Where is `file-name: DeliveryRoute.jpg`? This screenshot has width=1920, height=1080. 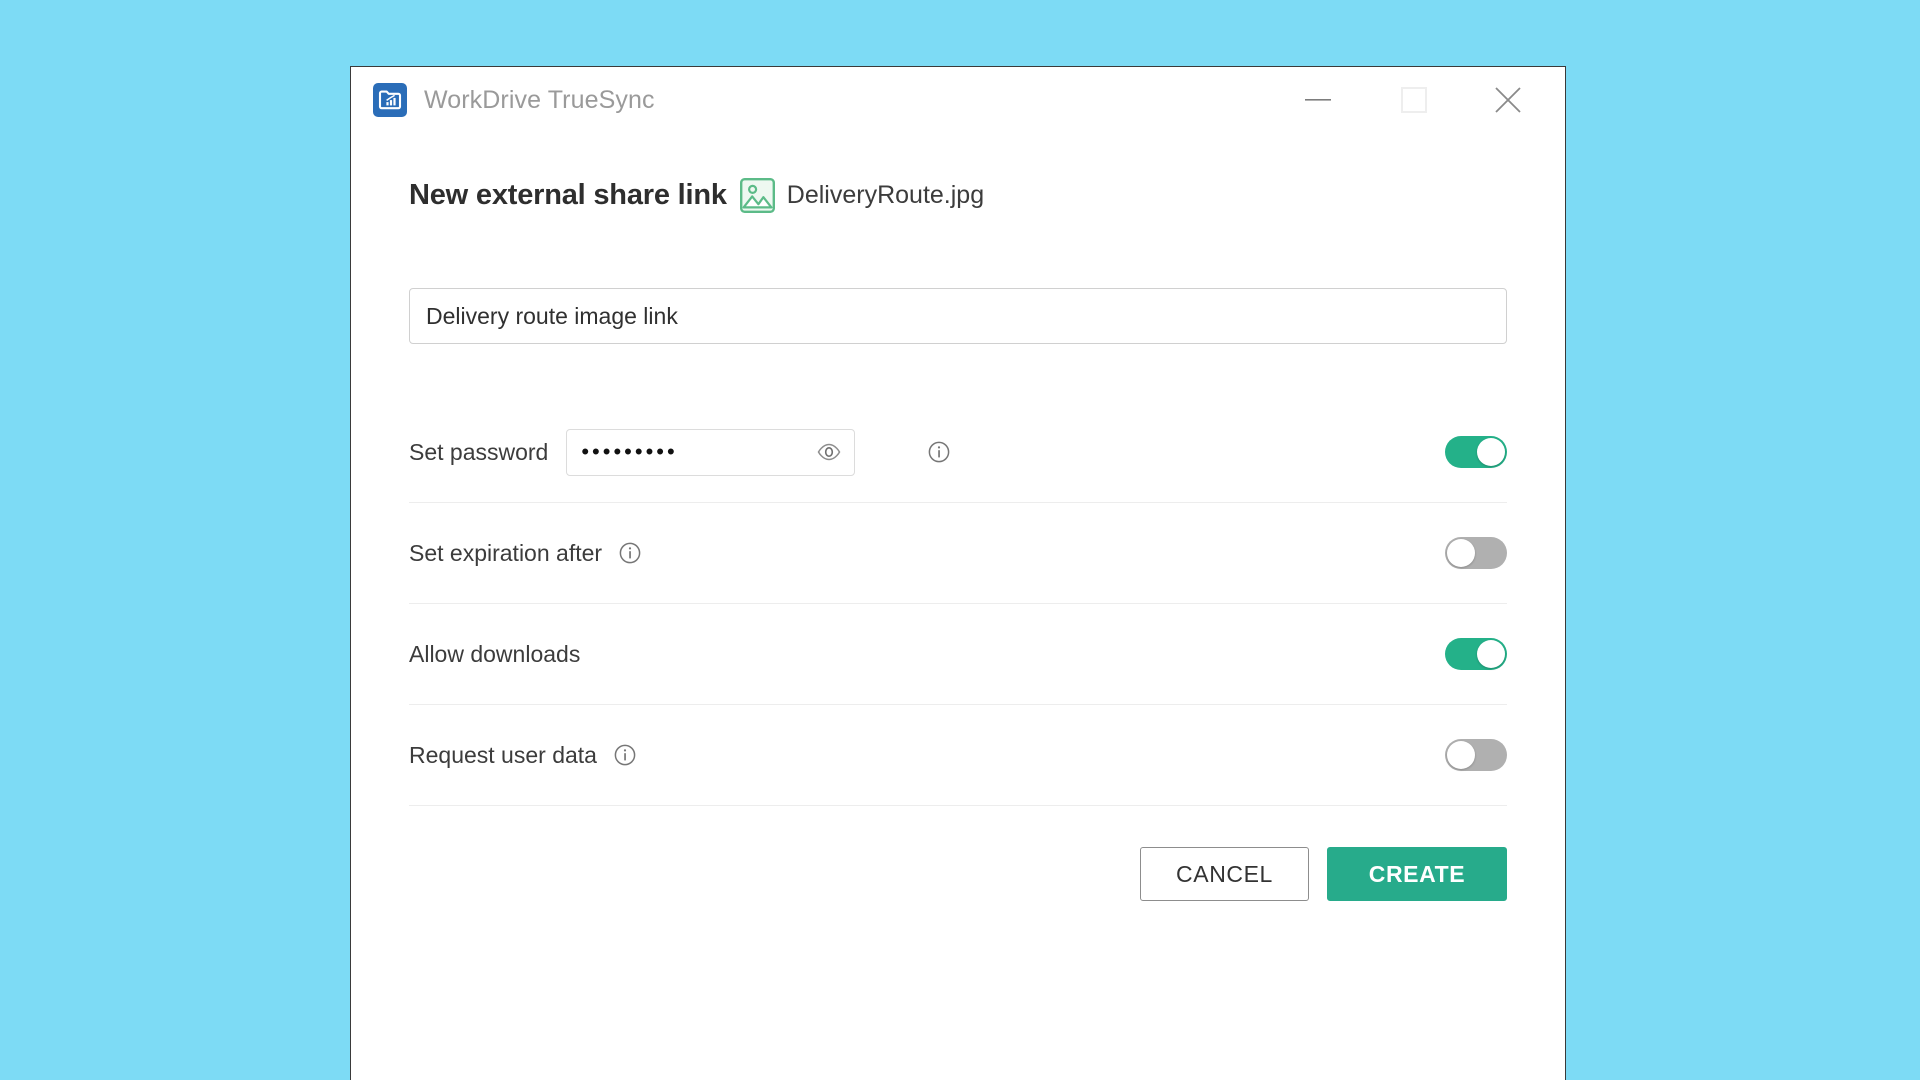
file-name: DeliveryRoute.jpg is located at coordinates (885, 195).